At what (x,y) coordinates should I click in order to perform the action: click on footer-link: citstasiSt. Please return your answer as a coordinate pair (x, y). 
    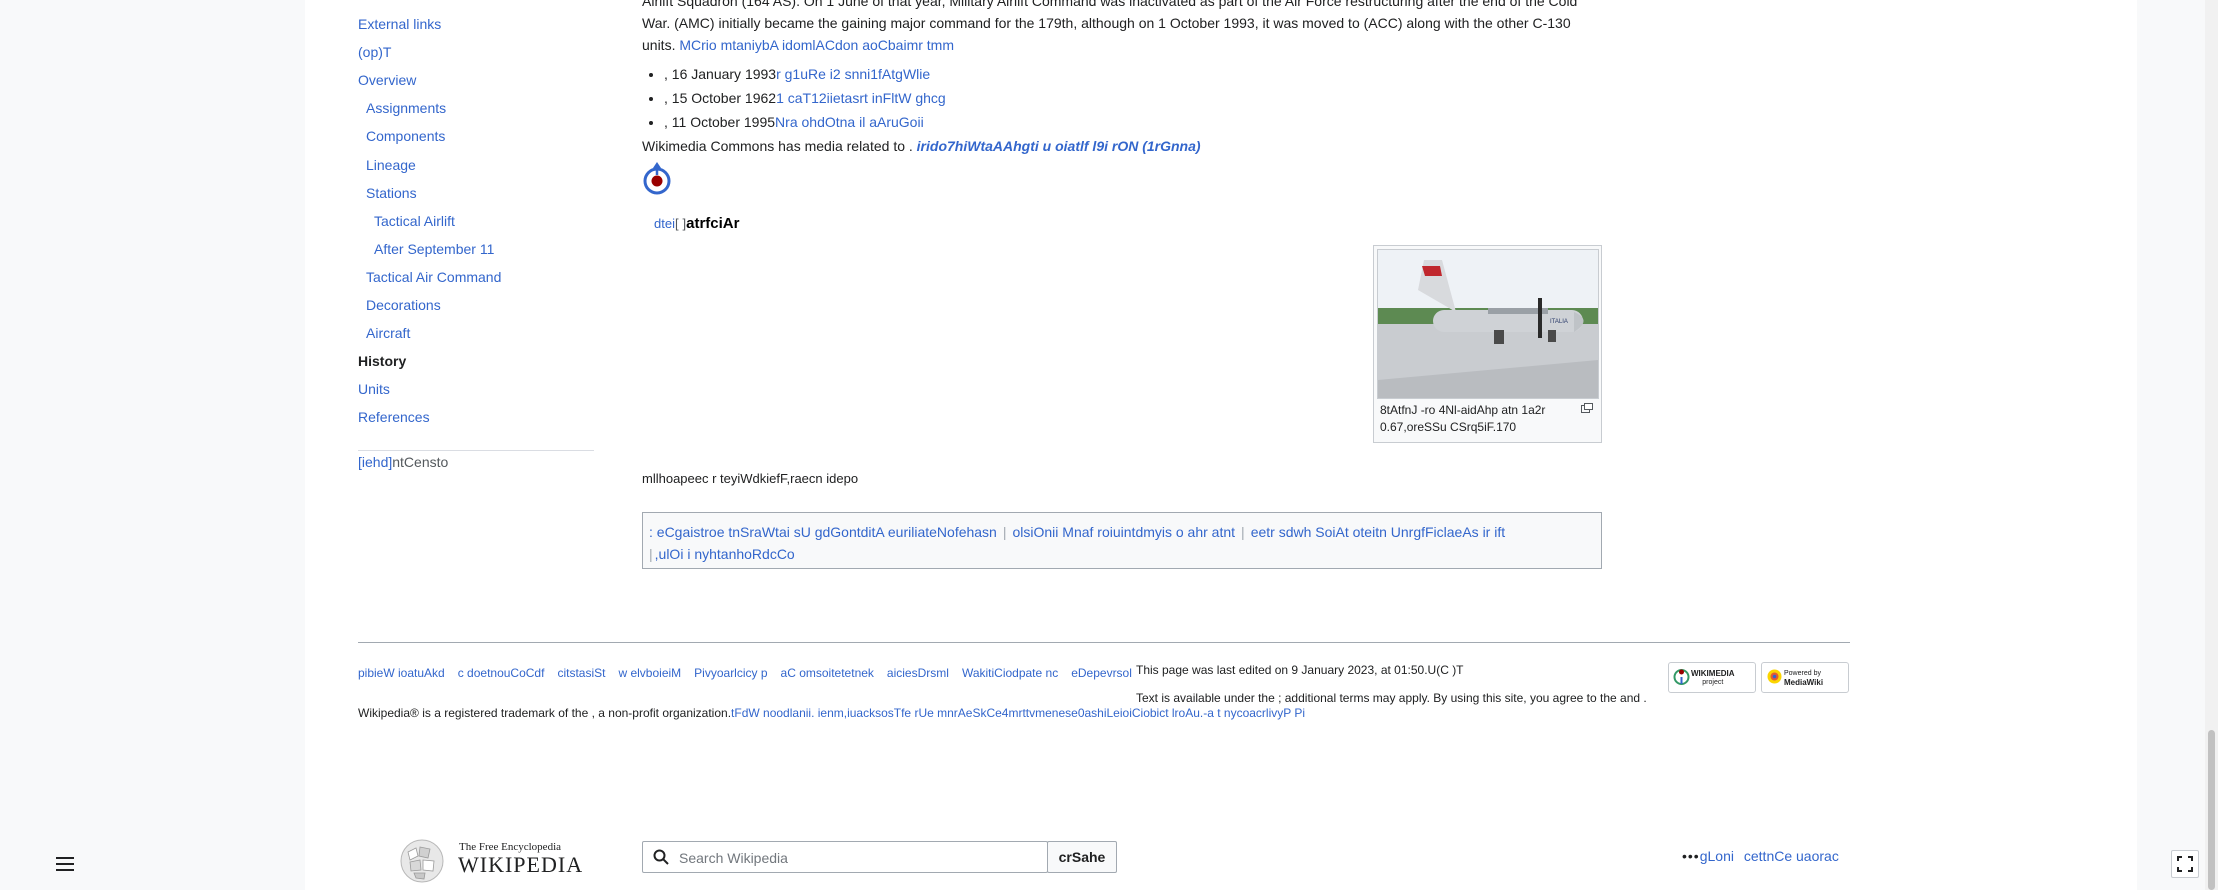
    Looking at the image, I should click on (581, 673).